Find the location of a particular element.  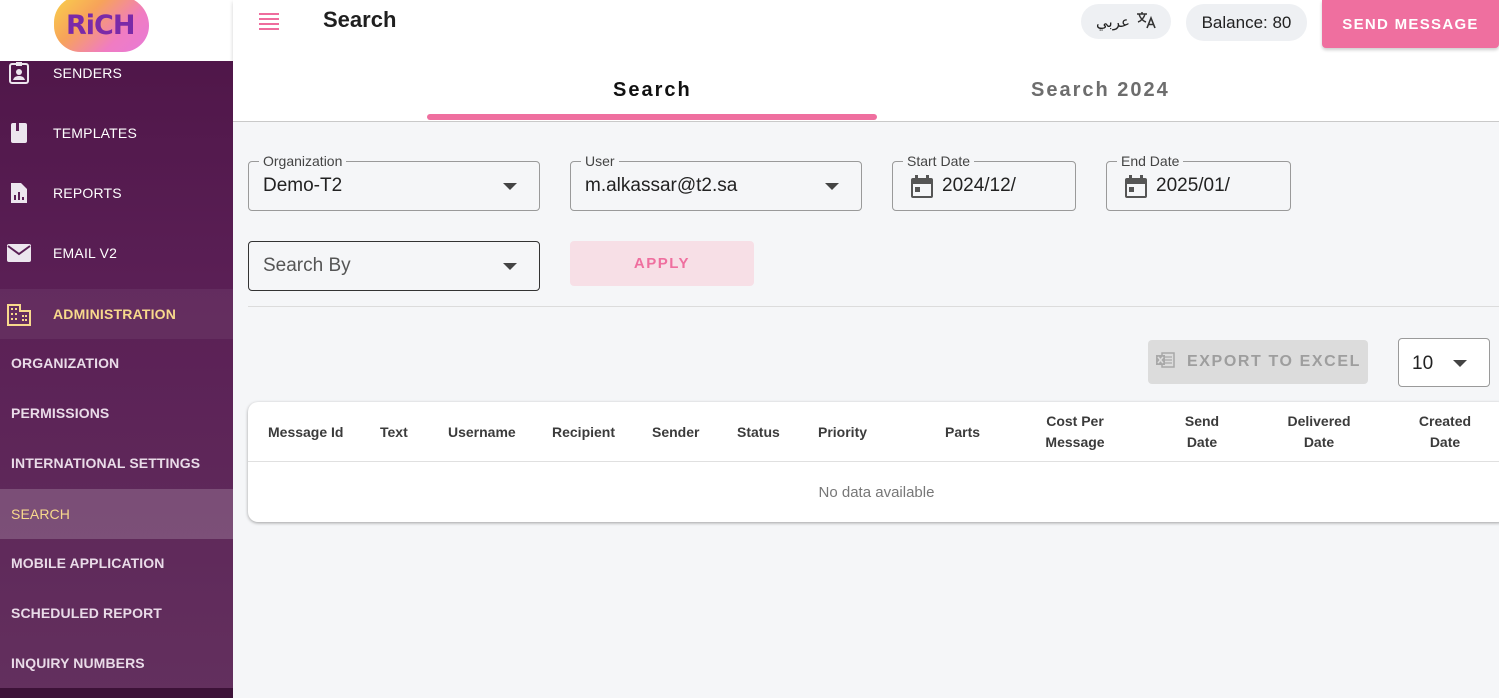

user-select: User m.alkassar@t2.sa is located at coordinates (716, 182).